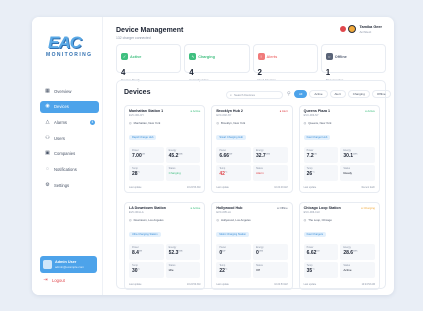 The image size is (423, 311). I want to click on stat-card-charging: ϟ Charging 4 Currently Active, so click(217, 63).